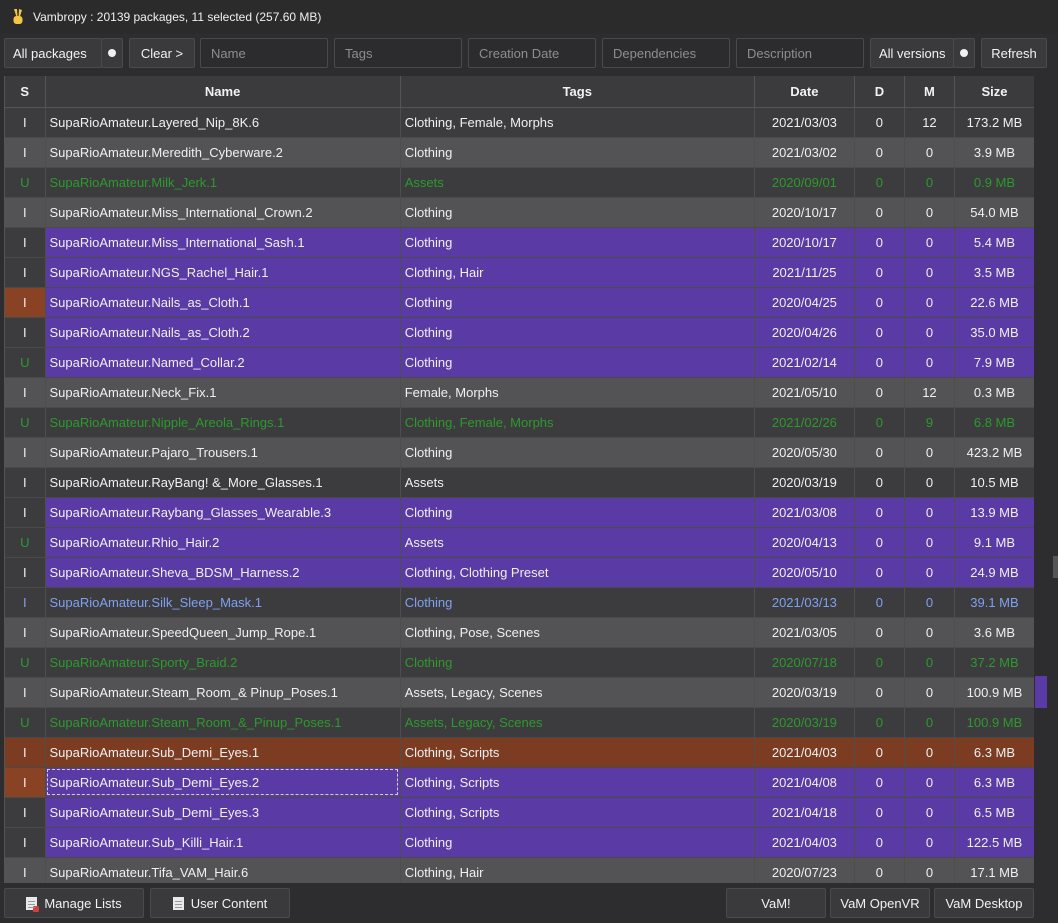  What do you see at coordinates (83, 903) in the screenshot?
I see `manage-lists-label: Manage Lists` at bounding box center [83, 903].